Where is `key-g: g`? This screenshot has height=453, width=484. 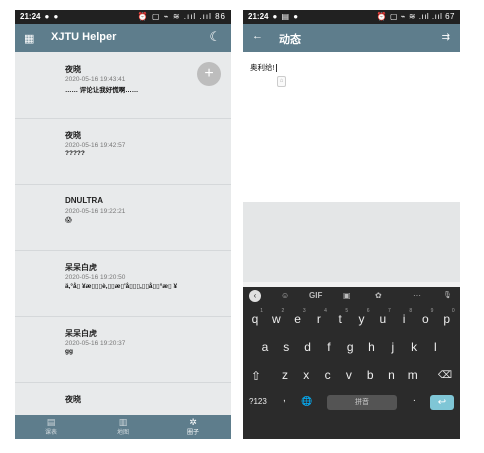 key-g: g is located at coordinates (350, 347).